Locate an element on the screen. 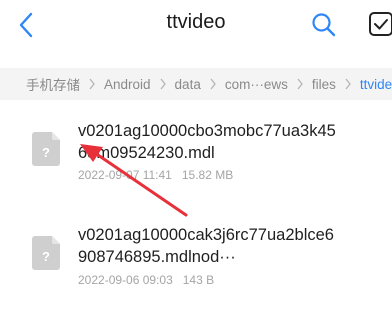  file-size: 143 B is located at coordinates (198, 280).